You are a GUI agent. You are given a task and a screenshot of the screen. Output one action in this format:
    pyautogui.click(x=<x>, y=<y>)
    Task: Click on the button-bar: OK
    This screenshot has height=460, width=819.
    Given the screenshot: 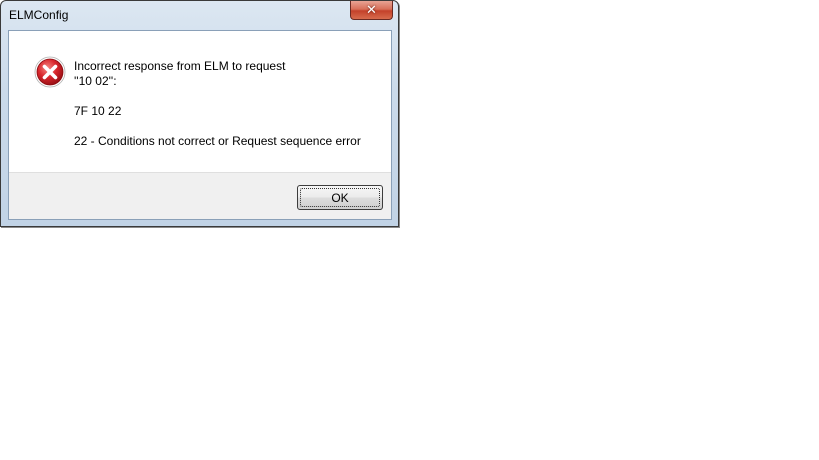 What is the action you would take?
    pyautogui.click(x=200, y=195)
    